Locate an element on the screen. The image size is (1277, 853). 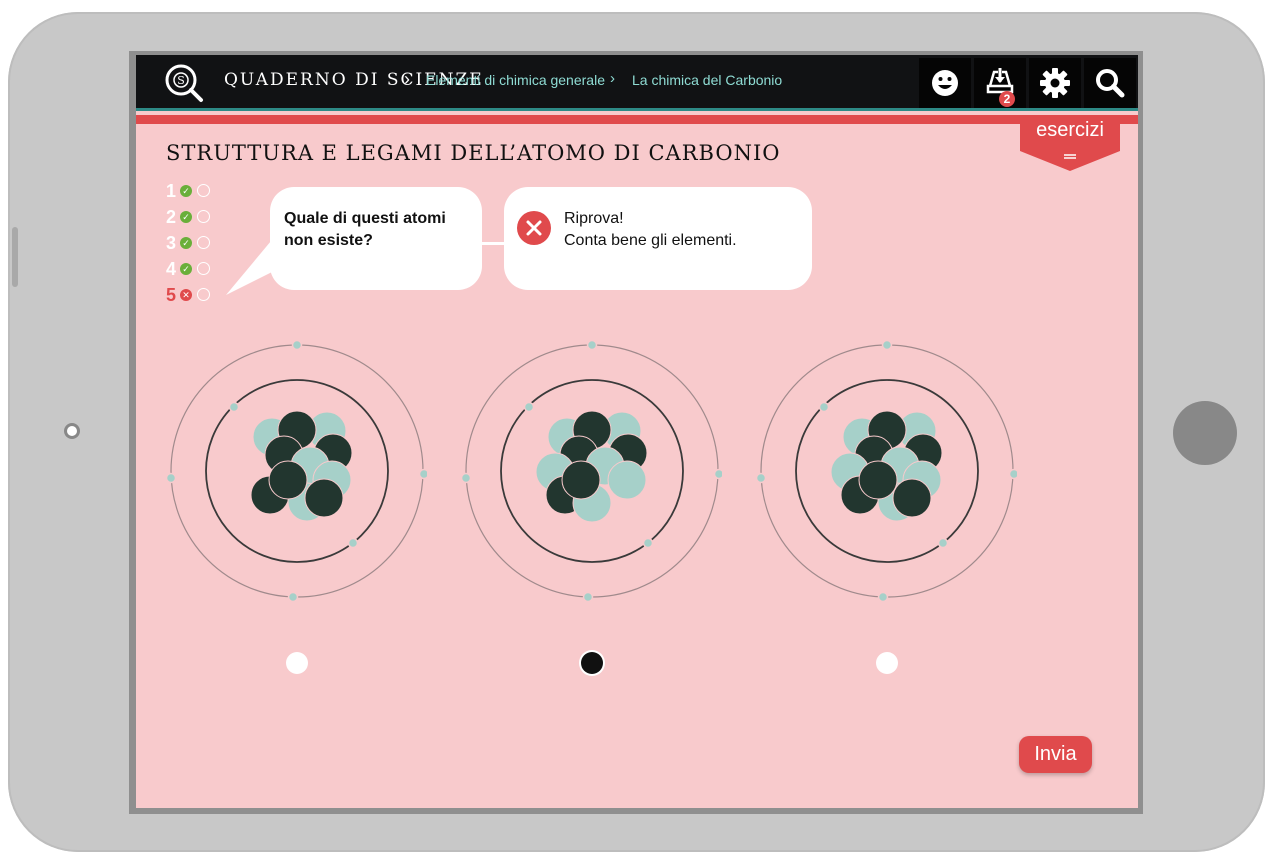
settings-button is located at coordinates (1055, 83).